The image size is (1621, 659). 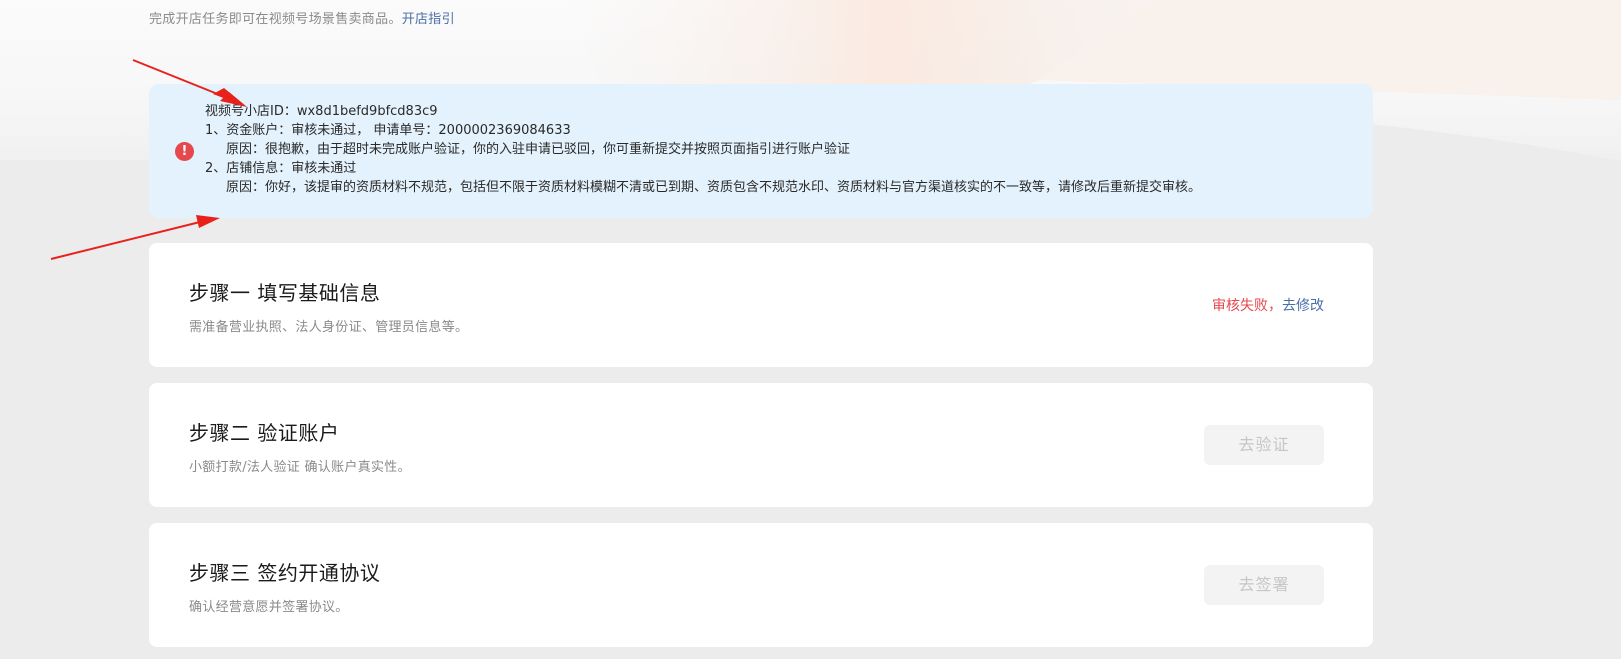 I want to click on open-shop-tip: 完成开店任务即可在视频号场景售卖商品。开店指引, so click(x=302, y=17).